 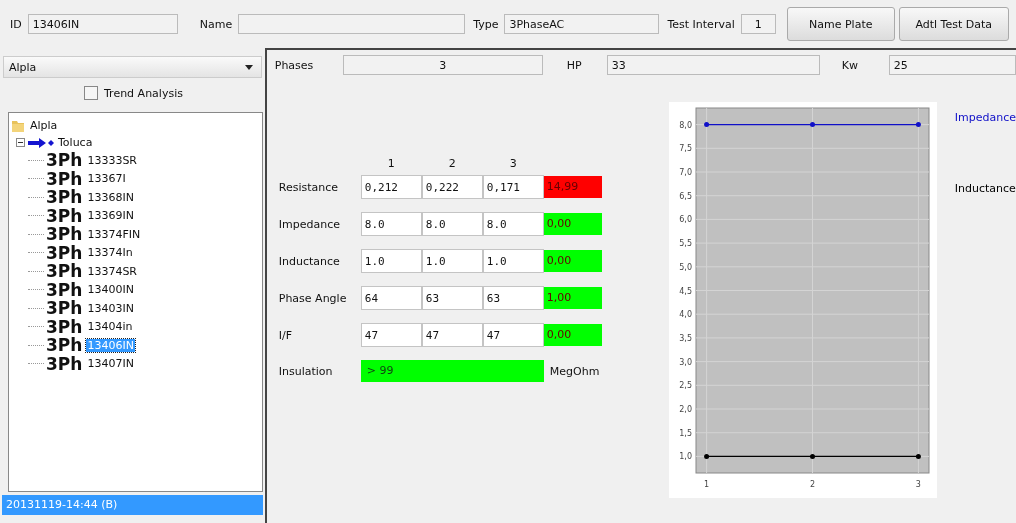 I want to click on value-field: 0,212, so click(x=391, y=187).